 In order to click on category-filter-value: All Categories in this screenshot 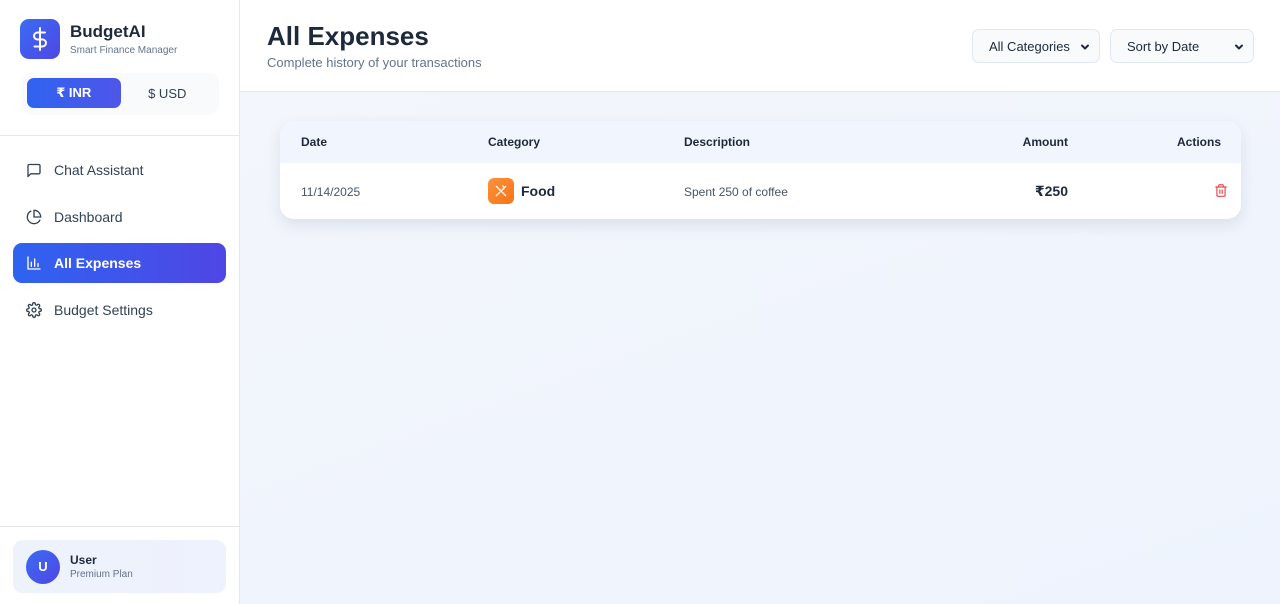, I will do `click(1029, 46)`.